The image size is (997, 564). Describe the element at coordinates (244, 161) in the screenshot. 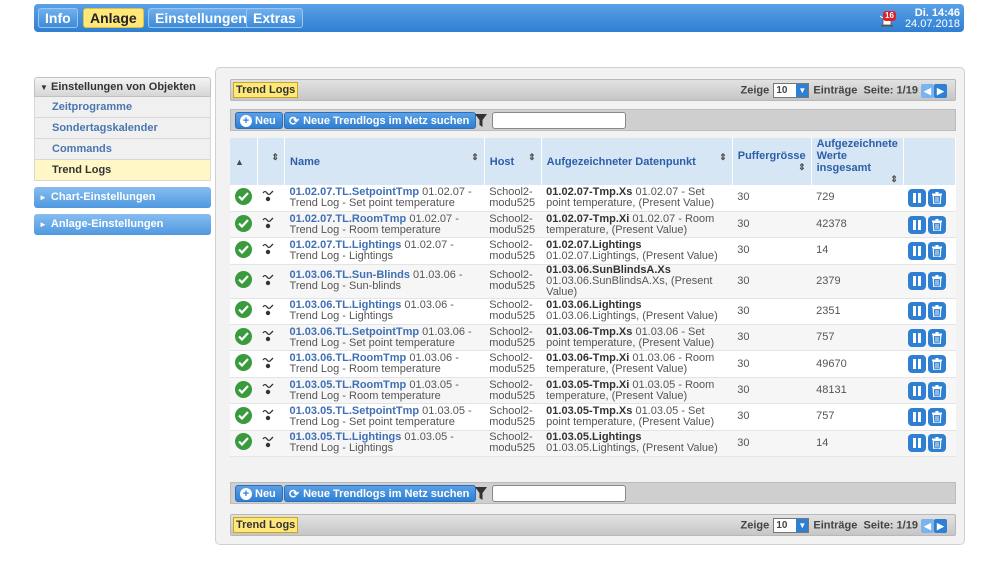

I see `status-column-header: ▲` at that location.